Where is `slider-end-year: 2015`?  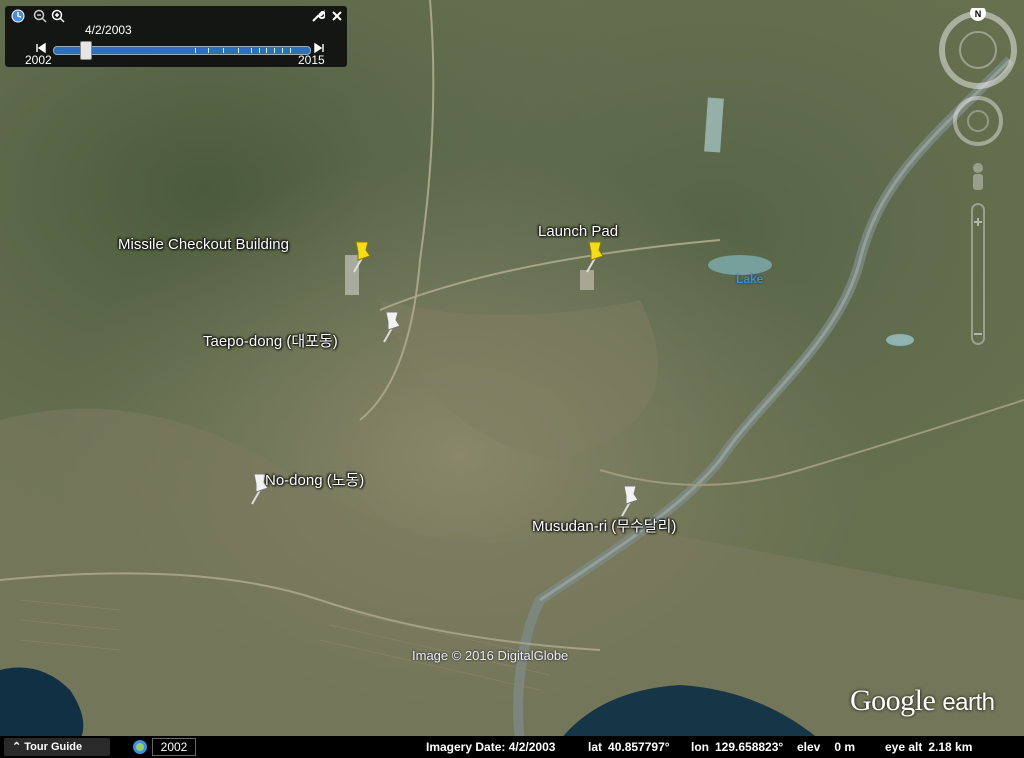 slider-end-year: 2015 is located at coordinates (311, 60).